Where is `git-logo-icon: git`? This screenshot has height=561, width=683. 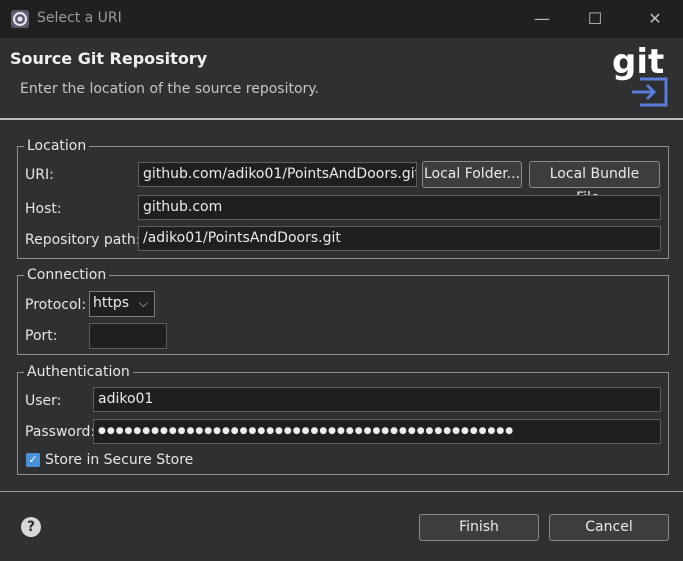 git-logo-icon: git is located at coordinates (640, 75).